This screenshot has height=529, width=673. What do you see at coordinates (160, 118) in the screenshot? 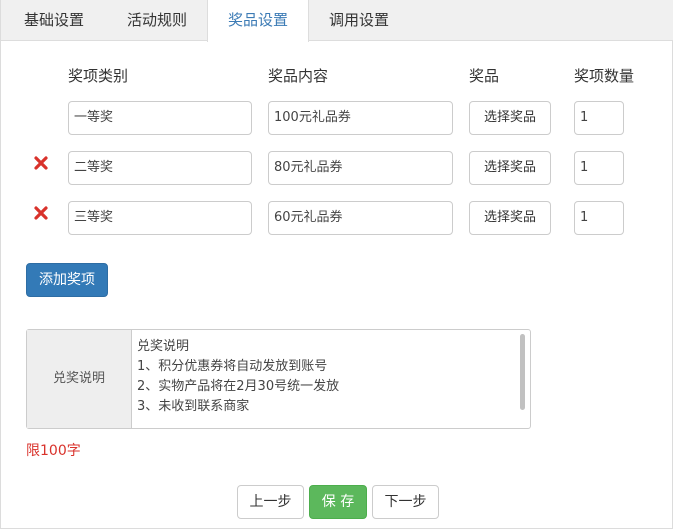
I see `prize-category-input: 一等奖` at bounding box center [160, 118].